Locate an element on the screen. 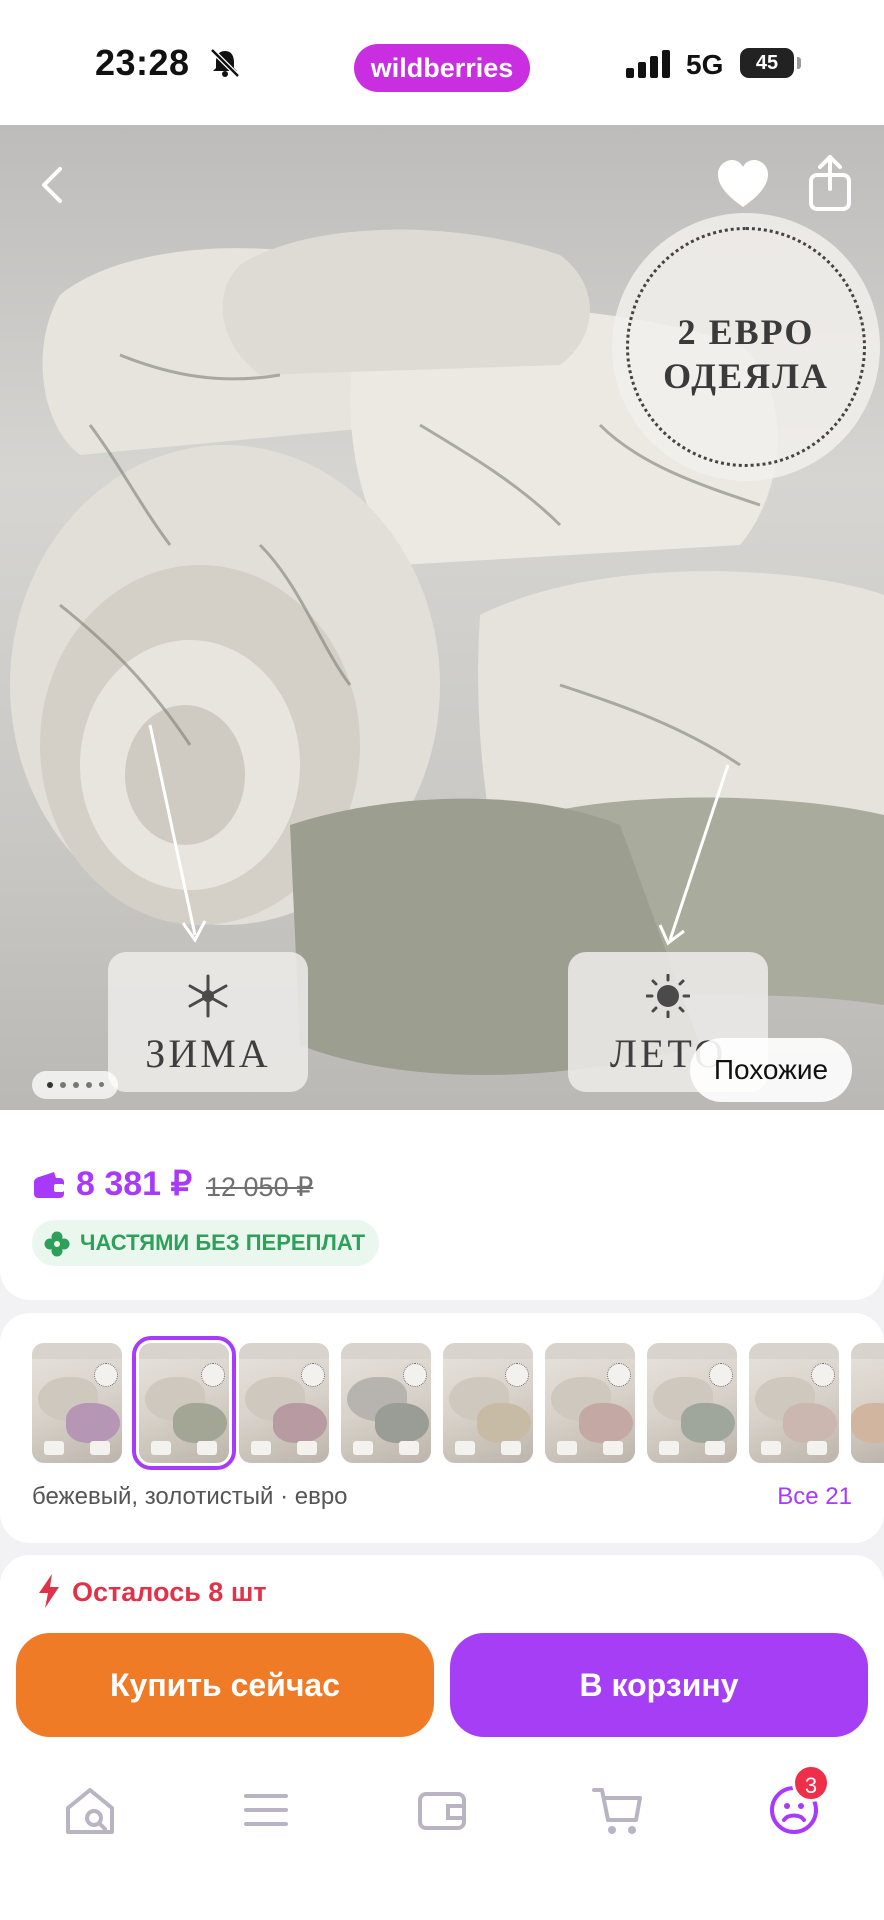 The height and width of the screenshot is (1920, 884). sun-icon is located at coordinates (668, 996).